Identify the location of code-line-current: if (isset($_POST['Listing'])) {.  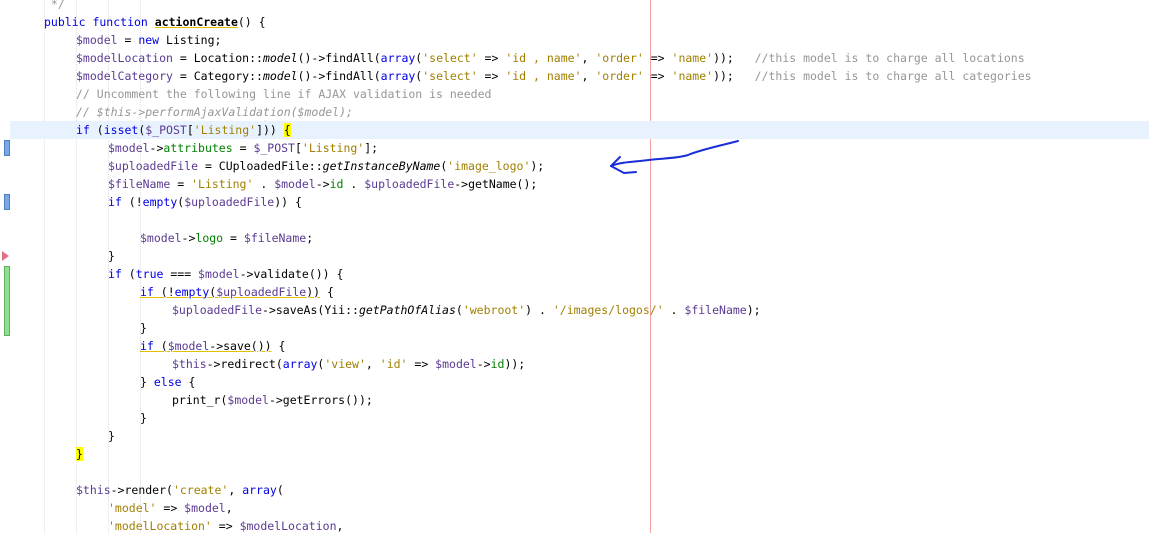
(579, 130).